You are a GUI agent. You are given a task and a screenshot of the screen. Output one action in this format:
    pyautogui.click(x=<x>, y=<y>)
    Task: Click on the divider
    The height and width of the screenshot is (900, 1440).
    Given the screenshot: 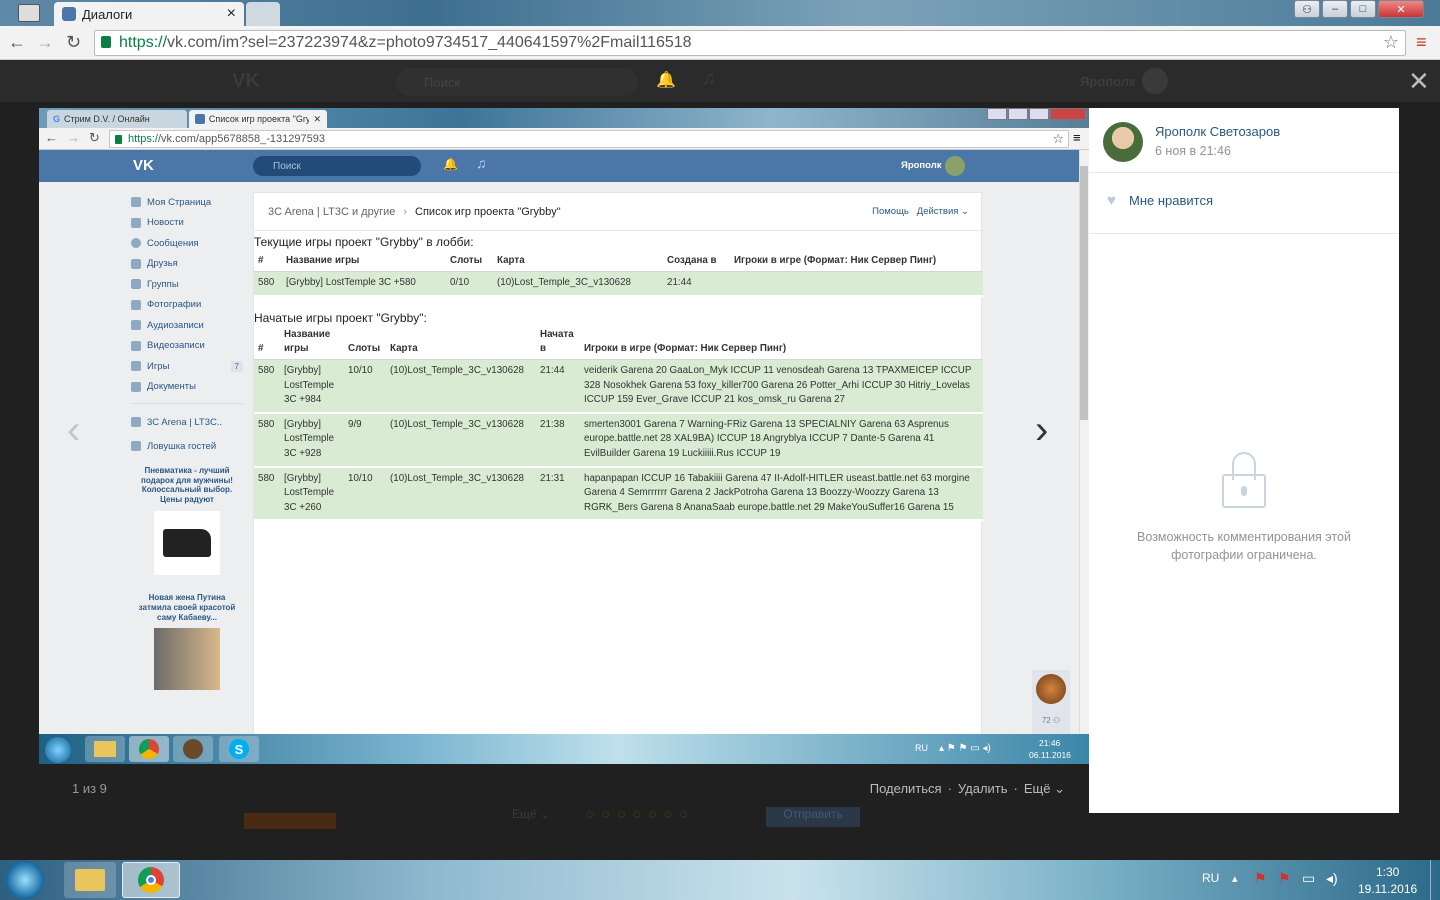 What is the action you would take?
    pyautogui.click(x=1244, y=172)
    